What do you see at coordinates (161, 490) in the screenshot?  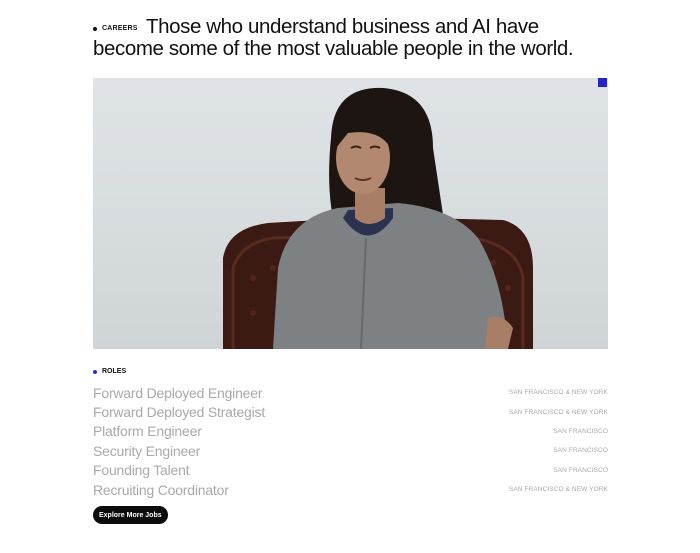 I see `role-title: Recruiting Coordinator` at bounding box center [161, 490].